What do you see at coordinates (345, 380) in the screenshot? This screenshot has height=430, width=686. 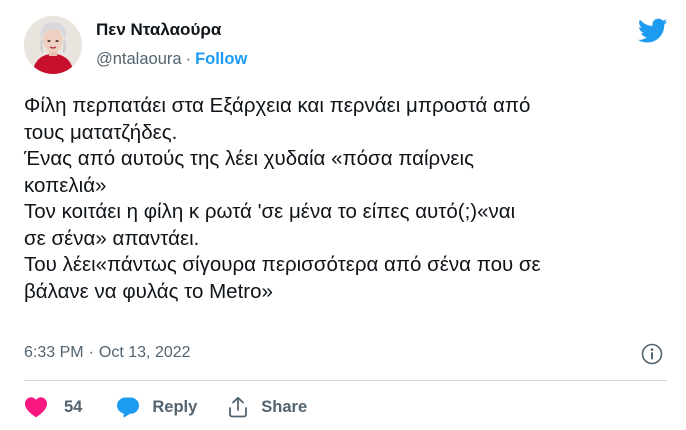 I see `divider` at bounding box center [345, 380].